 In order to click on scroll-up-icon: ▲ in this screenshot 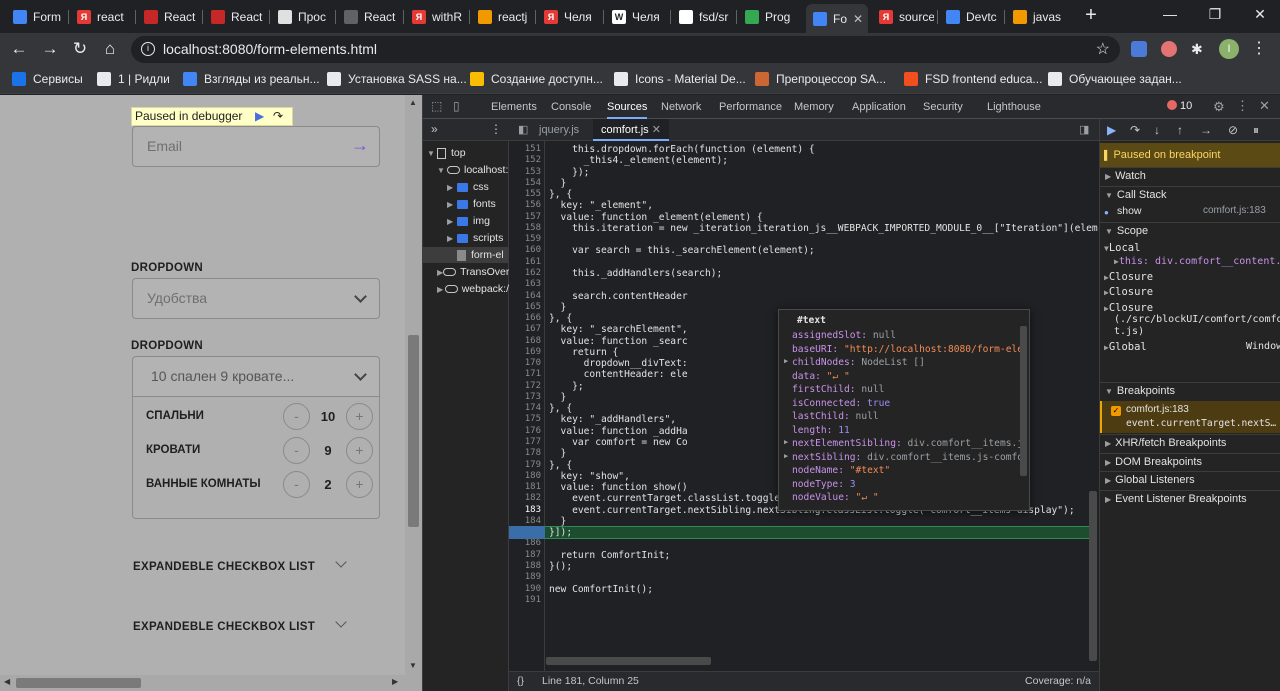, I will do `click(413, 102)`.